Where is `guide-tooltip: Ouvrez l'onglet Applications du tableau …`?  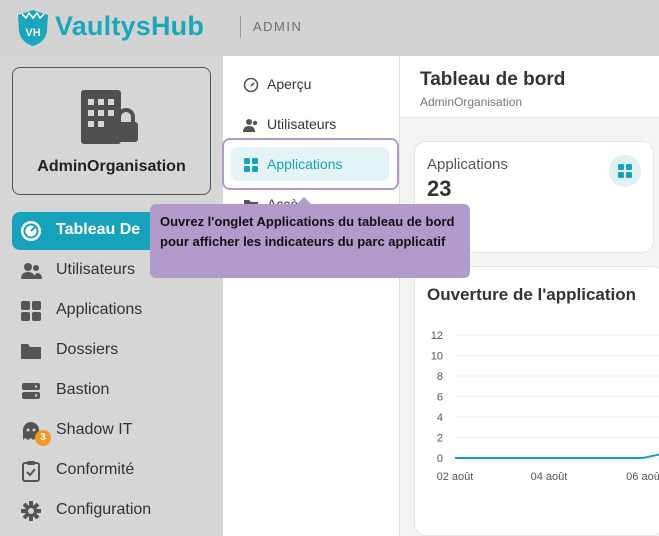 guide-tooltip: Ouvrez l'onglet Applications du tableau … is located at coordinates (310, 241).